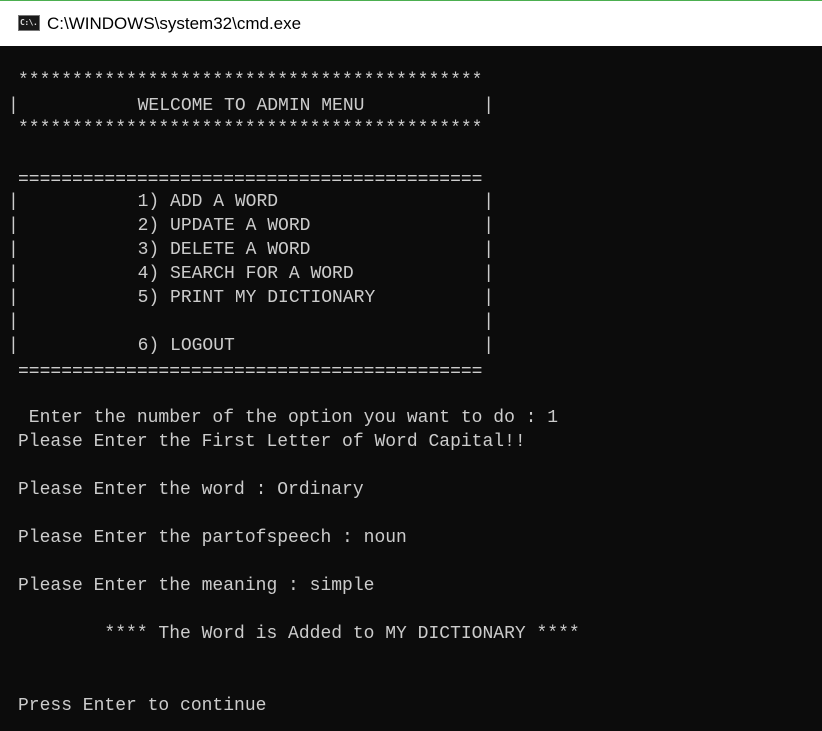 Image resolution: width=822 pixels, height=731 pixels. I want to click on menu-option-search: | 4) SEARCH FOR A WORD |, so click(251, 274).